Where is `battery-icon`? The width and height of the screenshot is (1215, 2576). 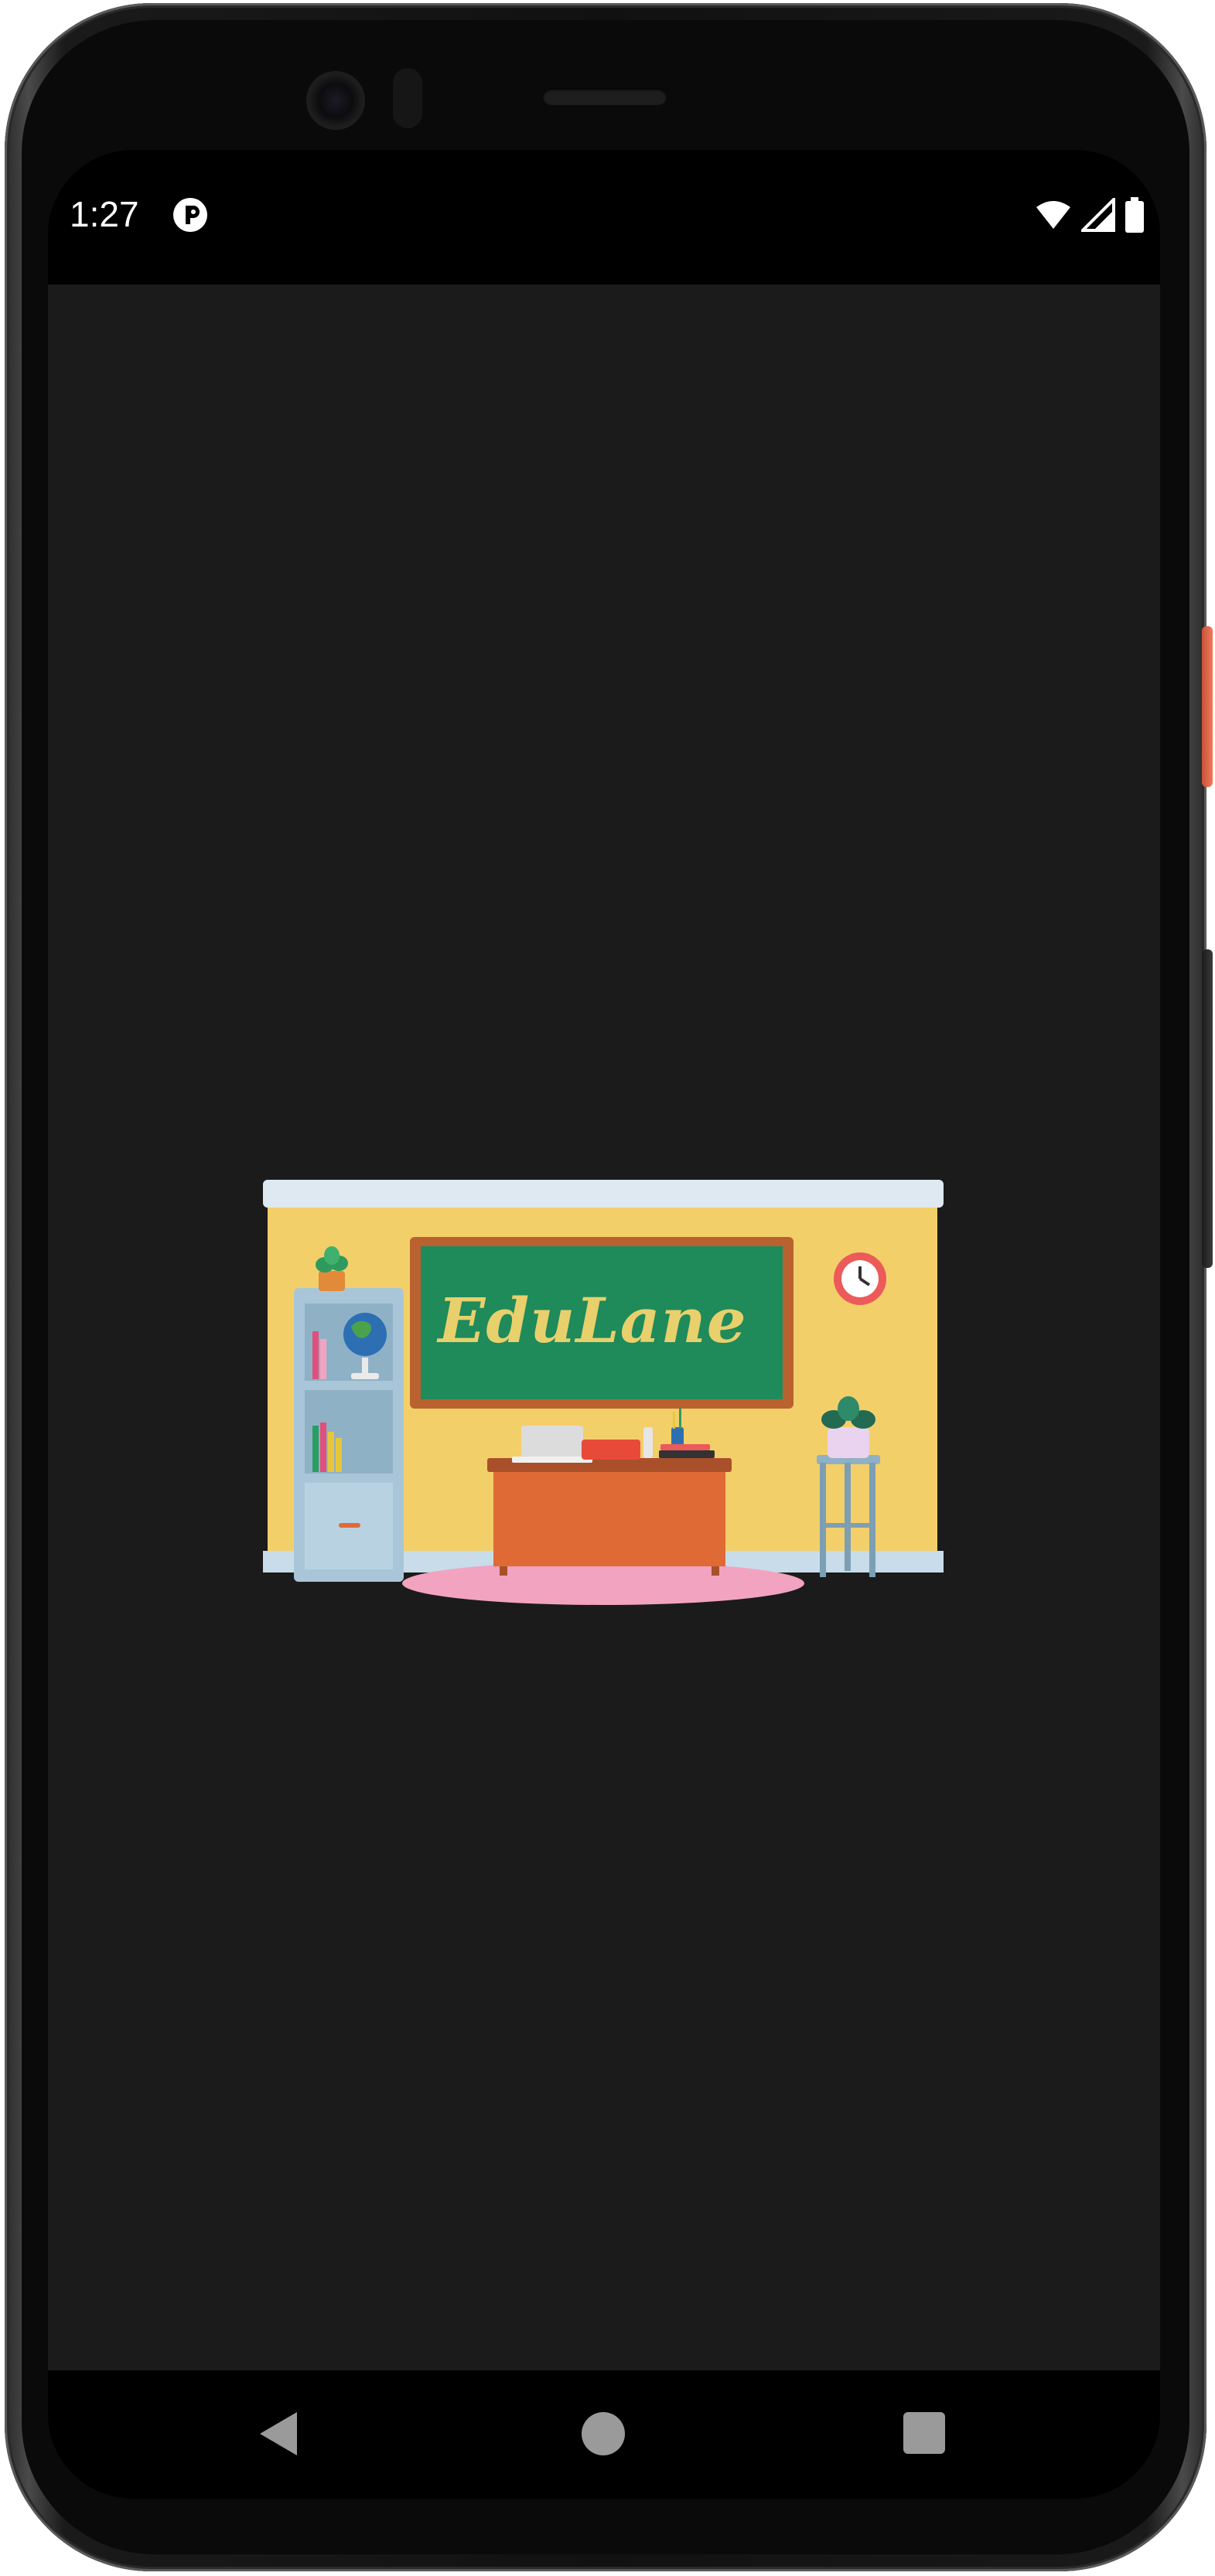
battery-icon is located at coordinates (1134, 215).